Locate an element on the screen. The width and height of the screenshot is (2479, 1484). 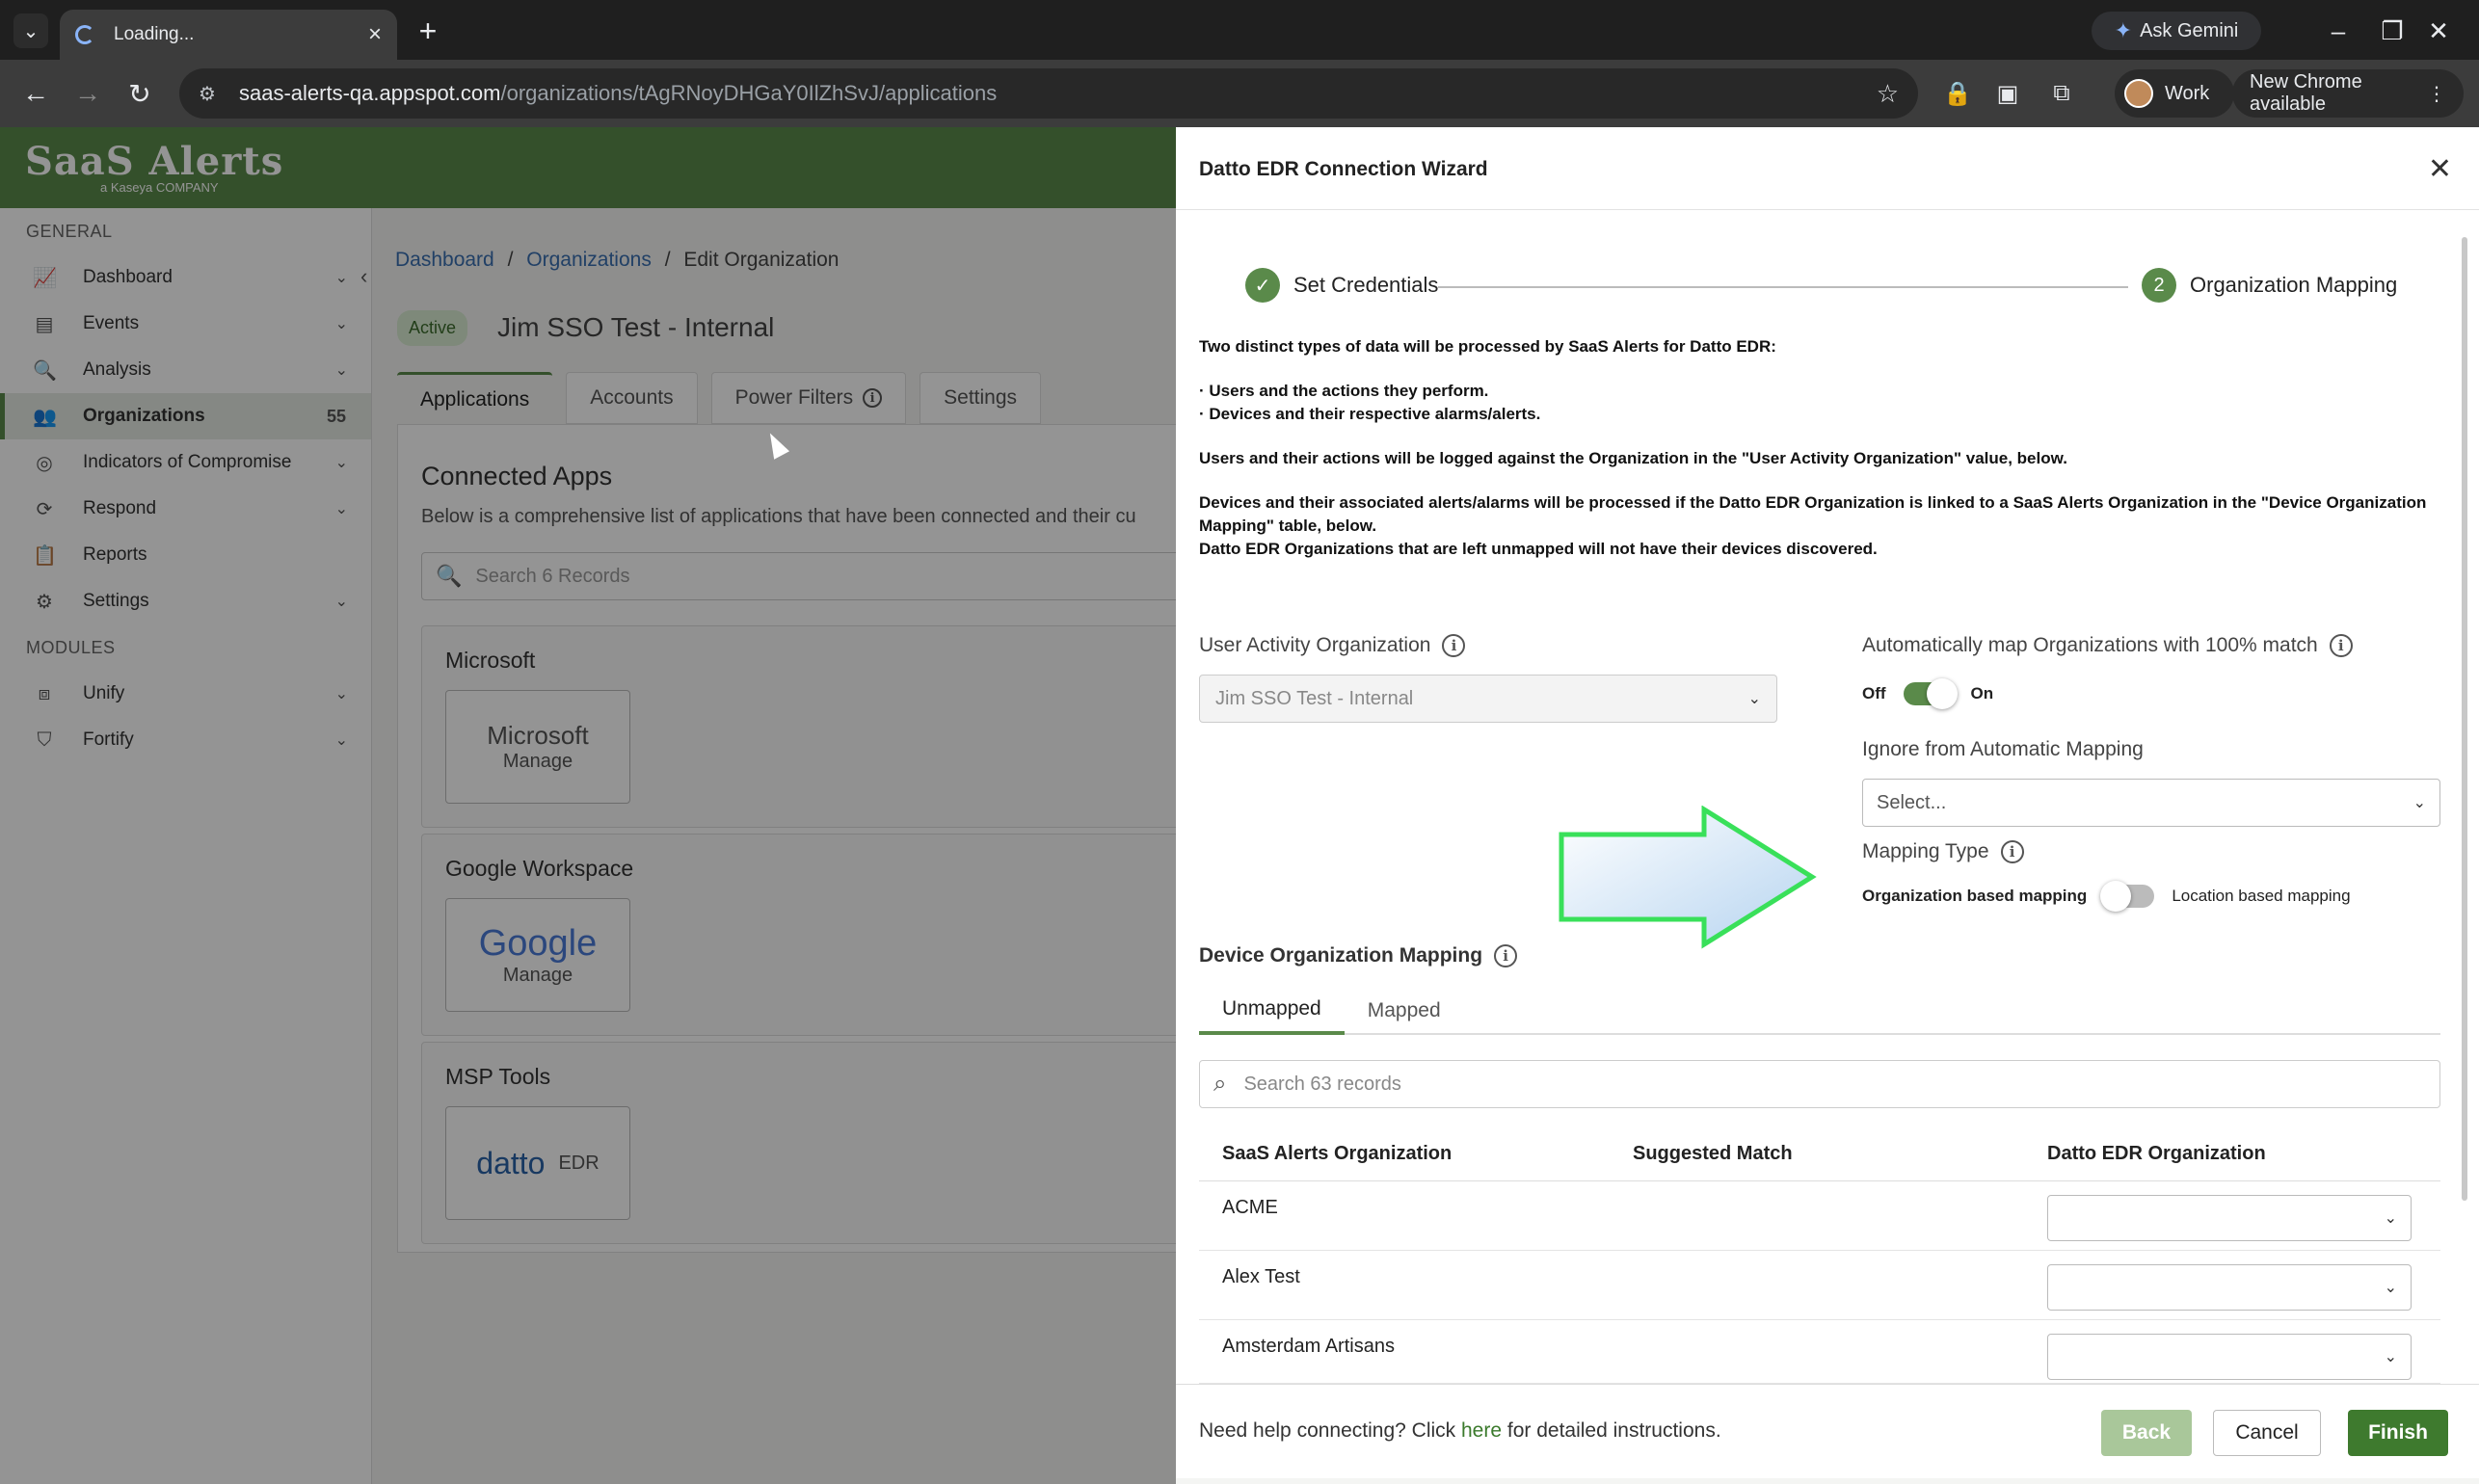
step-connector is located at coordinates (1783, 287).